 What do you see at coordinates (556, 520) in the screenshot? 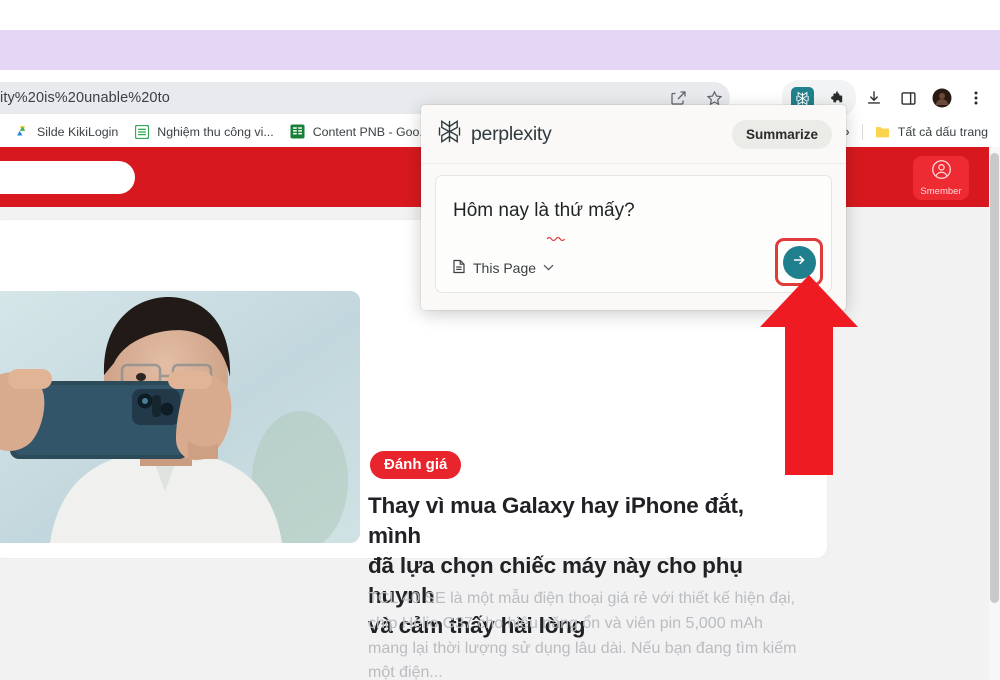
I see `article-title-line-1: Thay vì mua Galaxy hay iPhone đắt, mình` at bounding box center [556, 520].